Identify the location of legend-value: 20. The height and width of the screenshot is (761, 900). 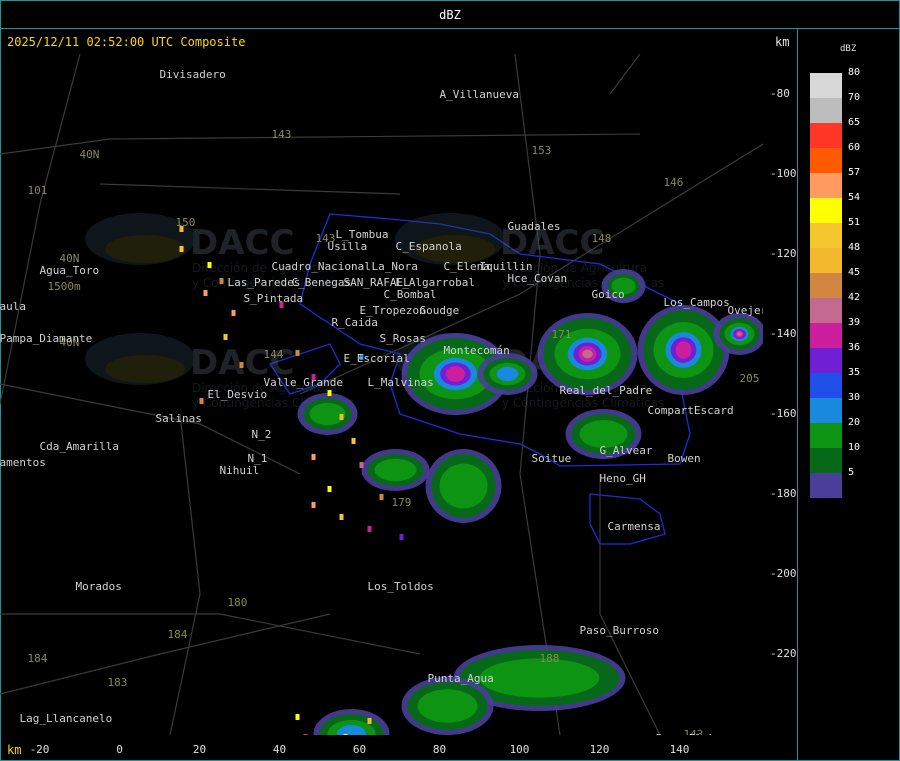
(854, 422).